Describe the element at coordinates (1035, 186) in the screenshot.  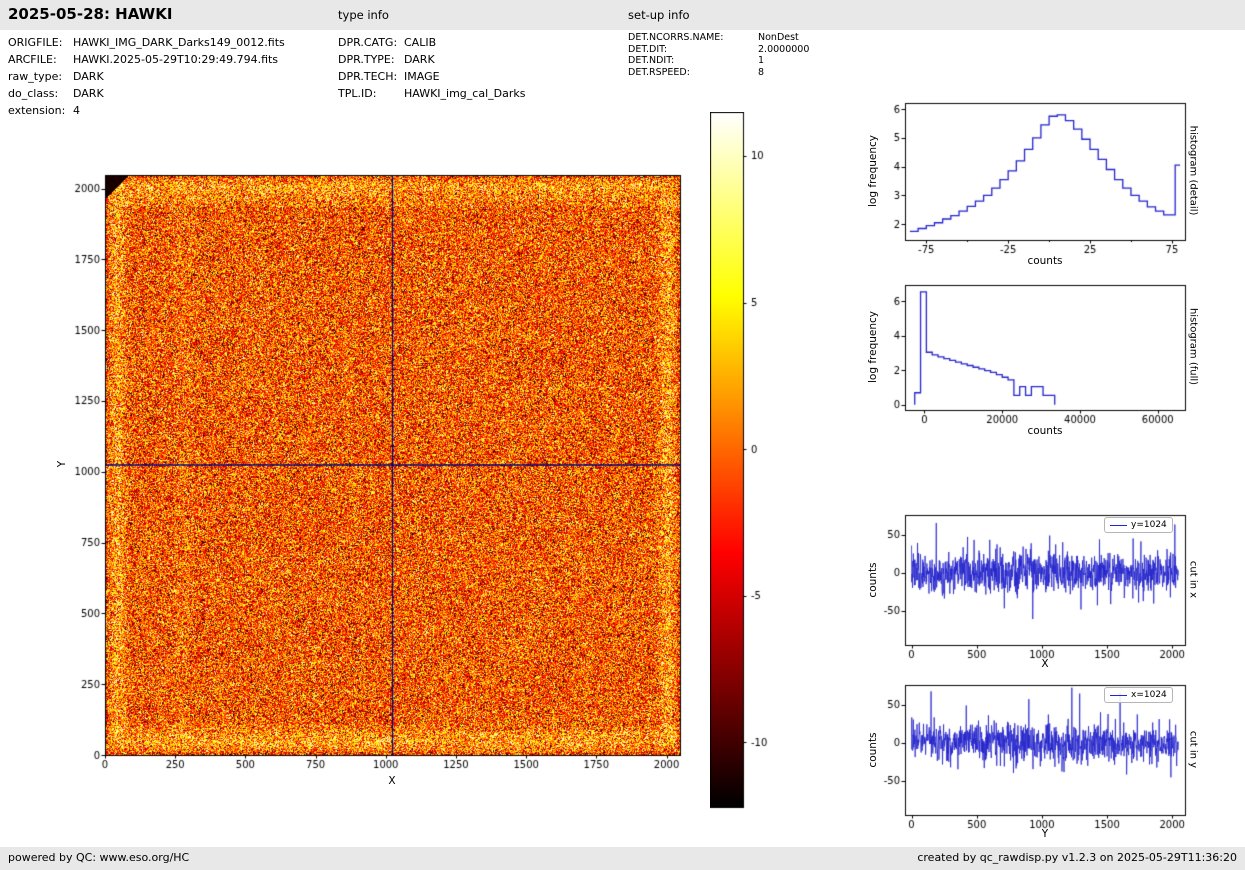
I see `histogram-detail-chart` at that location.